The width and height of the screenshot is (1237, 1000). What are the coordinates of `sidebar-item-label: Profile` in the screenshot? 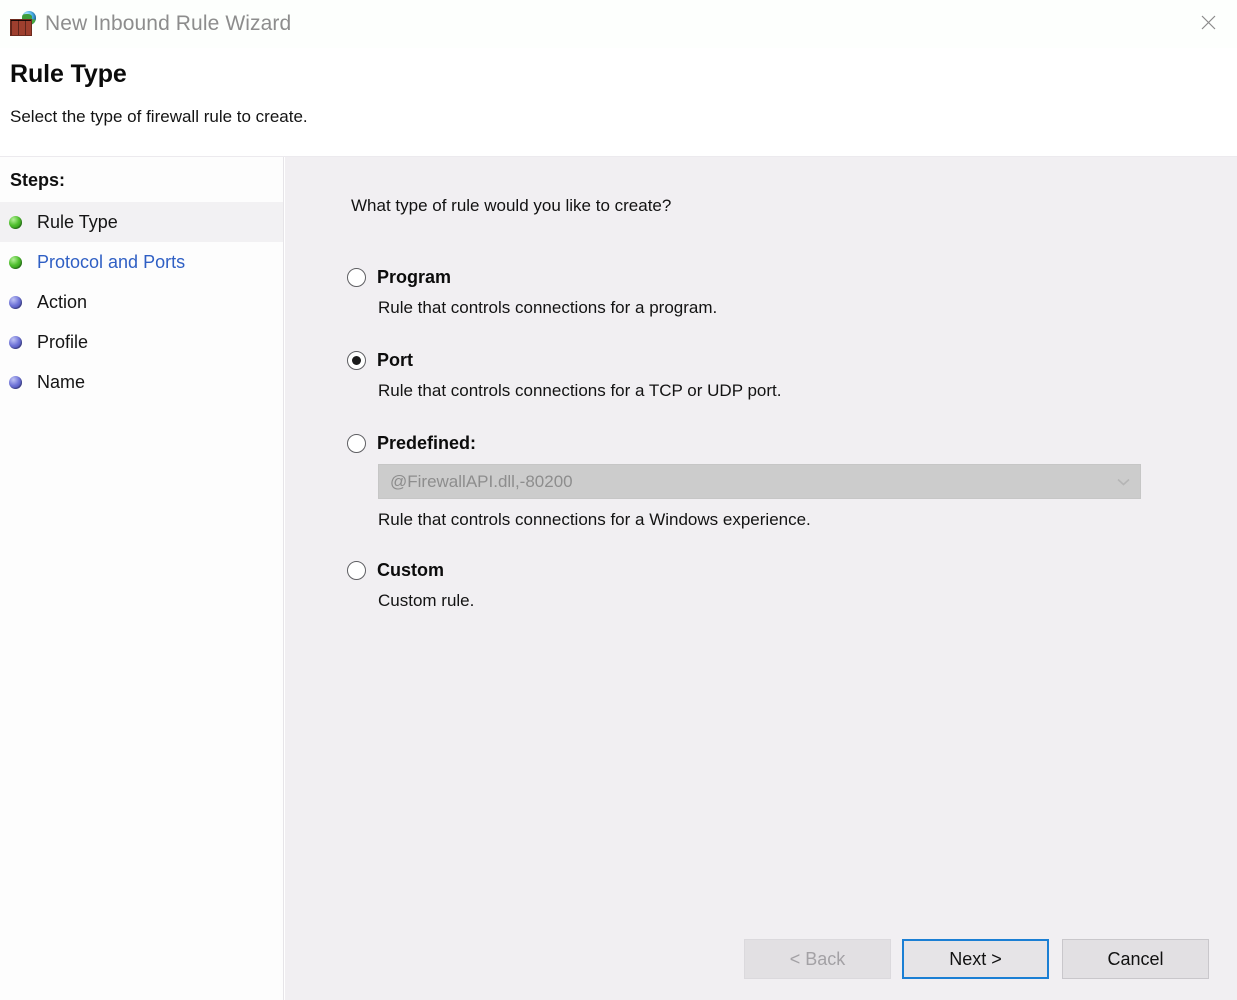 It's located at (63, 342).